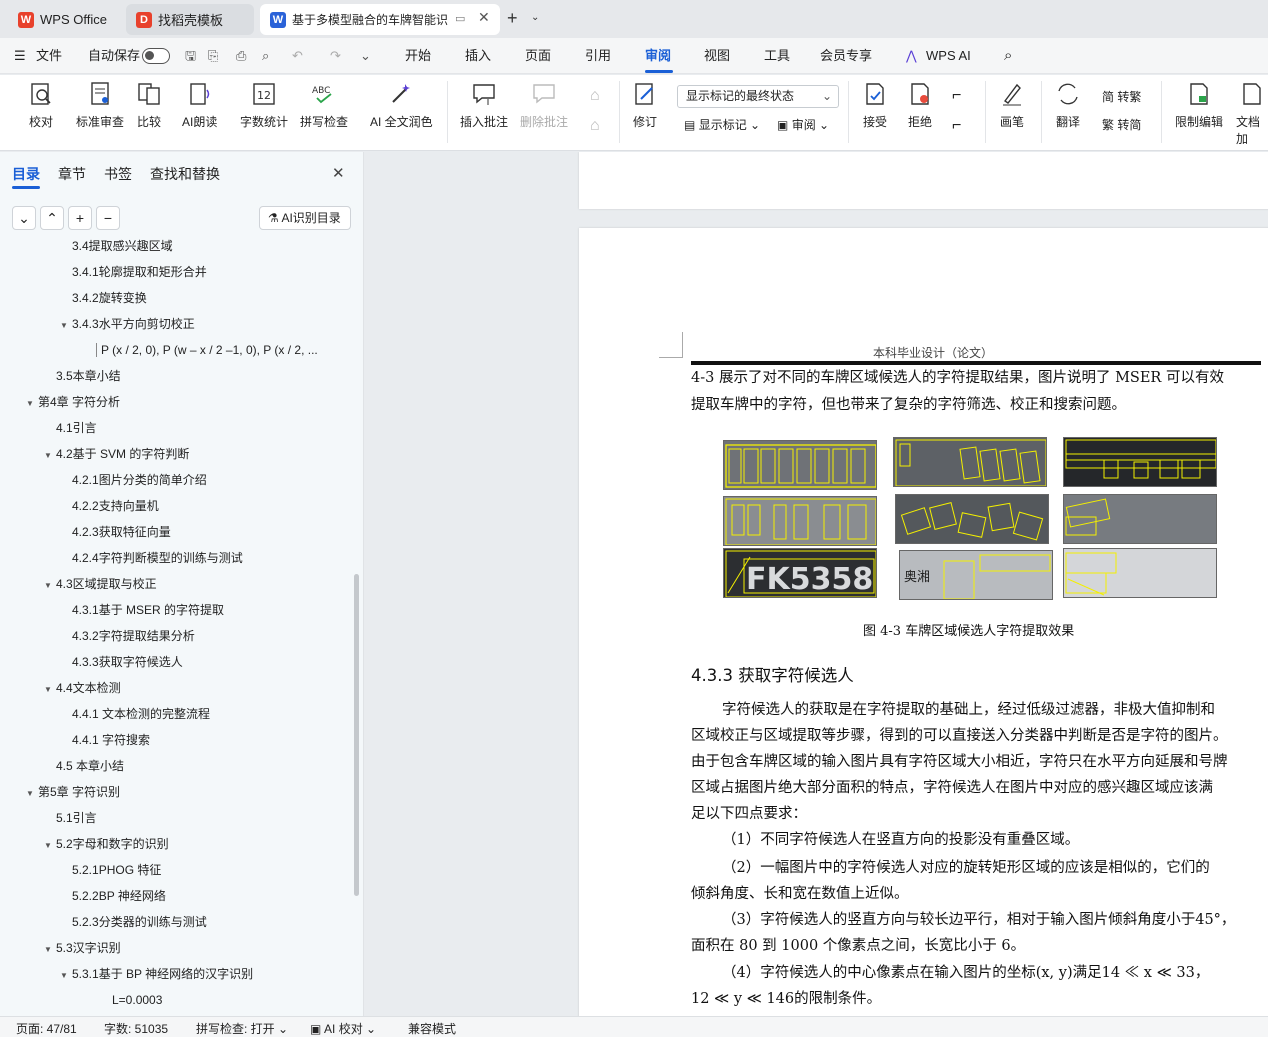 The height and width of the screenshot is (1037, 1268). Describe the element at coordinates (1252, 114) in the screenshot. I see `doc-encrypt-button: 文档加` at that location.